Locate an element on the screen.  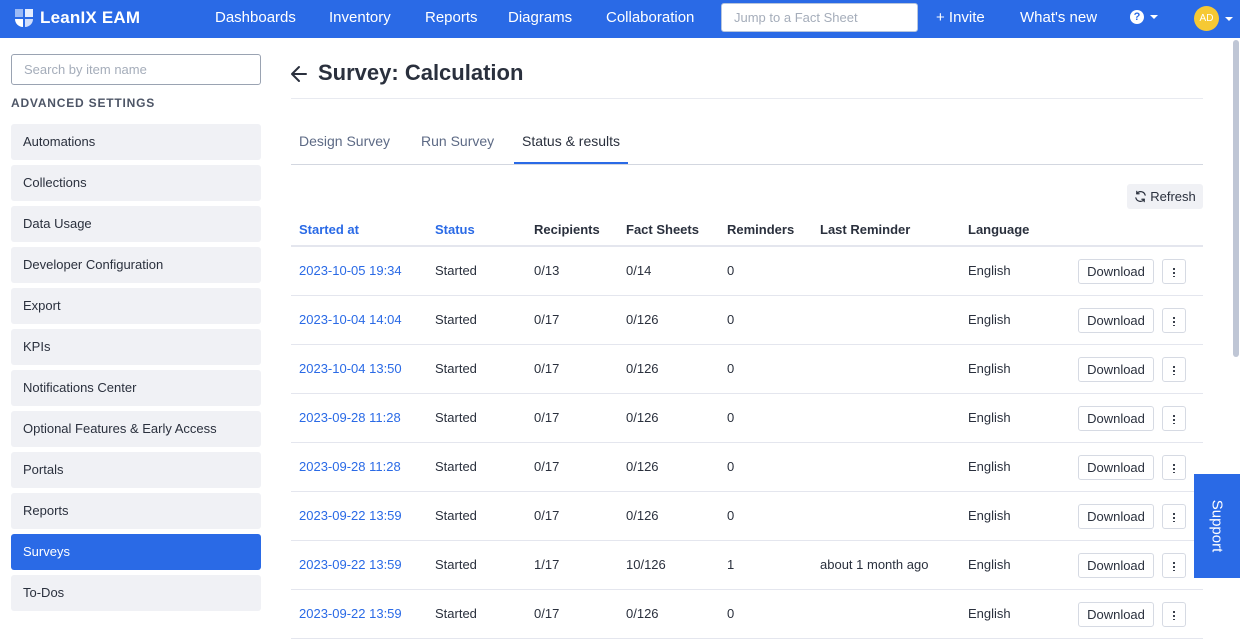
started-at-link: 2023-10-05 19:34 is located at coordinates (350, 270).